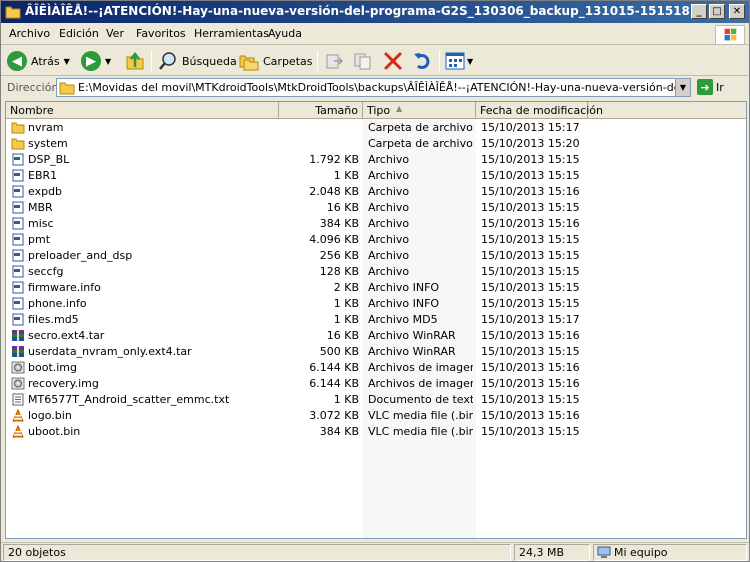  What do you see at coordinates (46, 127) in the screenshot?
I see `file-name: nvram` at bounding box center [46, 127].